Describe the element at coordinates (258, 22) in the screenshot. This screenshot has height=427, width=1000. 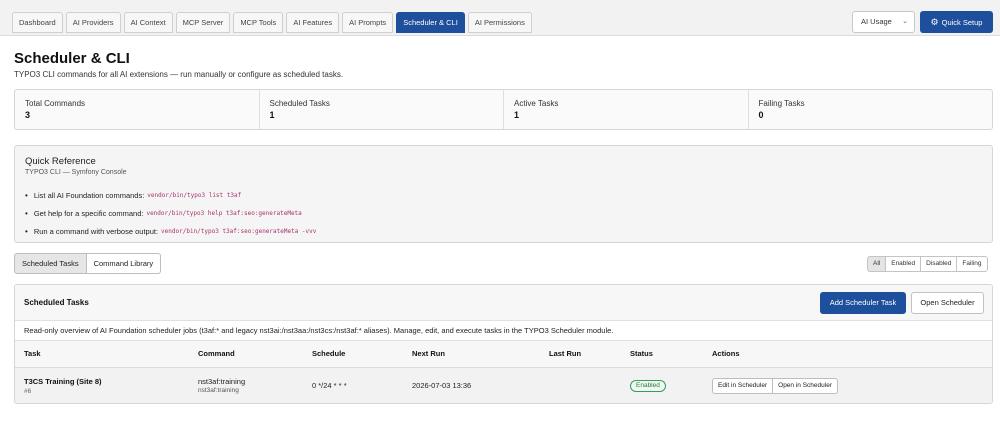
I see `tab-mcp-tools: MCP Tools` at that location.